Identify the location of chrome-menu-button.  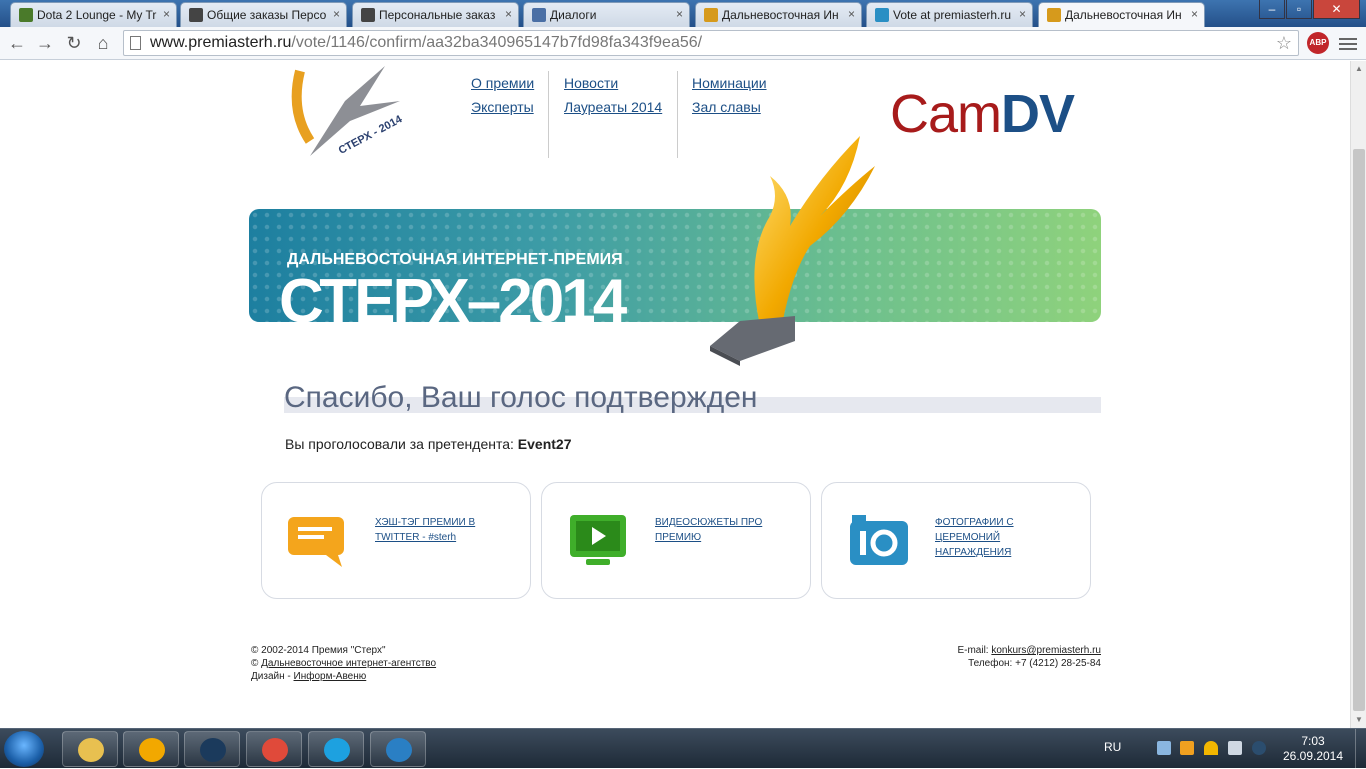
(1348, 43).